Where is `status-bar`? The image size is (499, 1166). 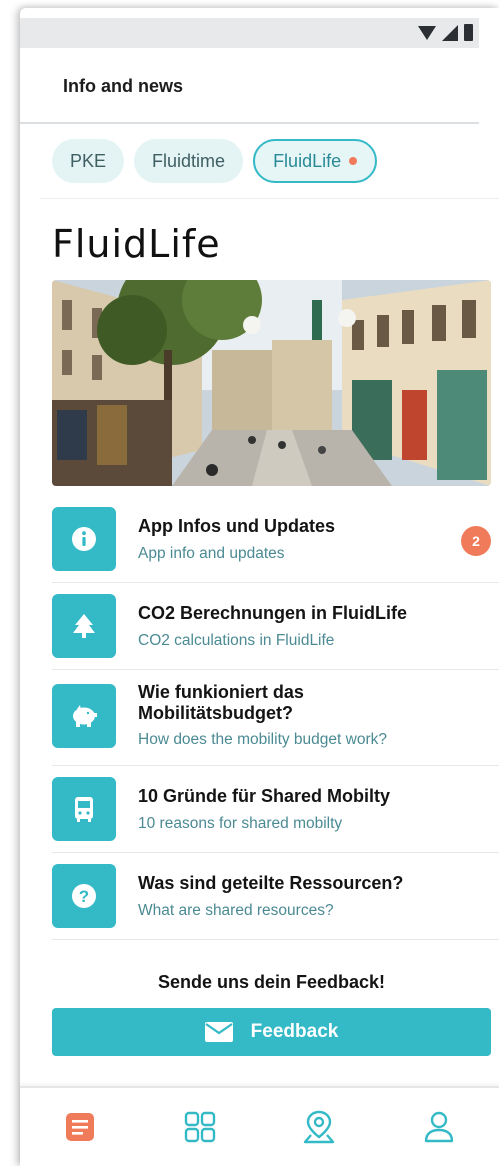 status-bar is located at coordinates (249, 33).